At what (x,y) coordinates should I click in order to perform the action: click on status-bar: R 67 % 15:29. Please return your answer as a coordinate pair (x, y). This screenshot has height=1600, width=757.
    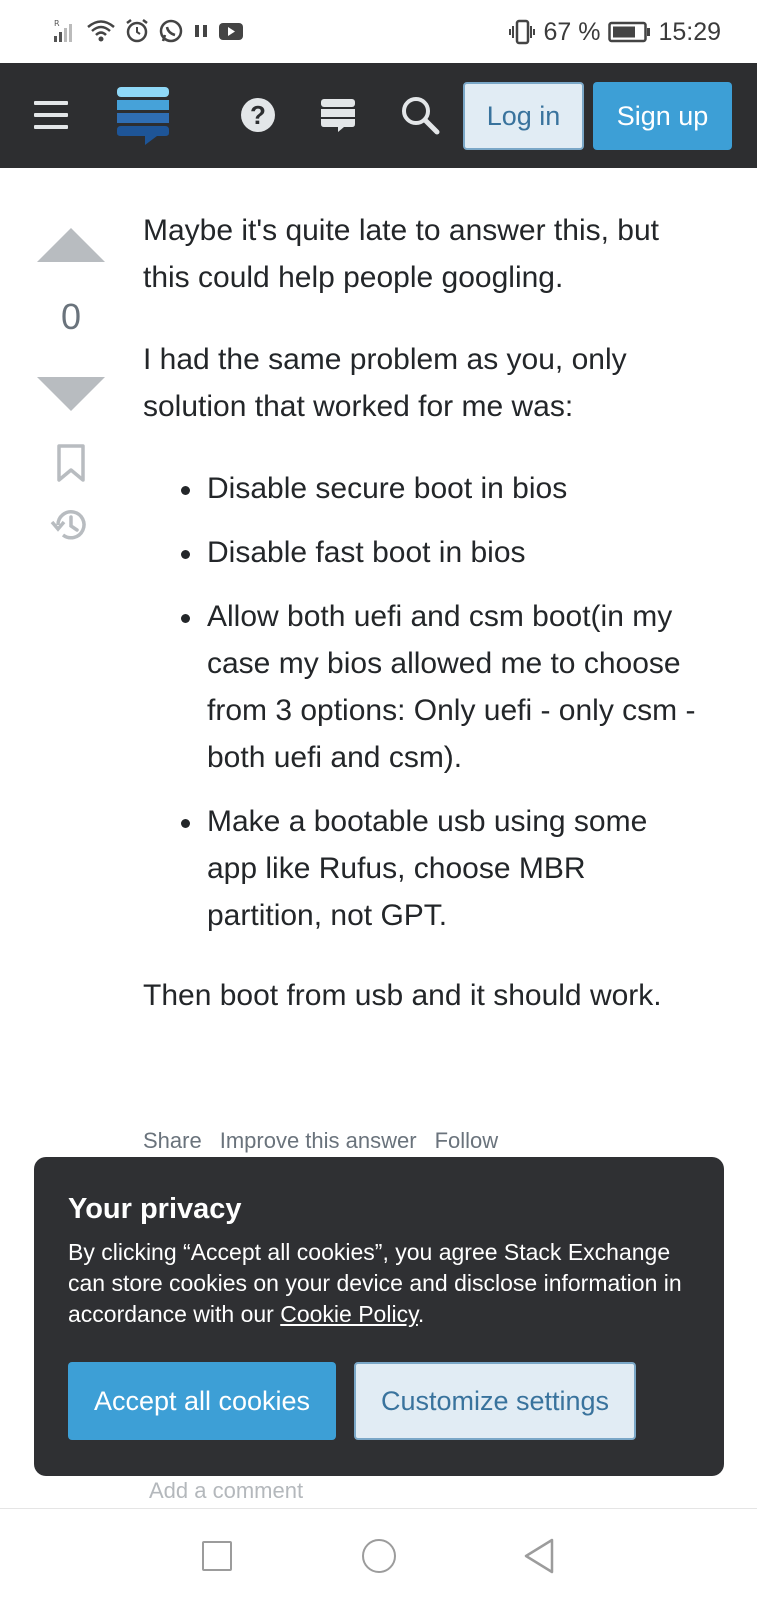
    Looking at the image, I should click on (378, 31).